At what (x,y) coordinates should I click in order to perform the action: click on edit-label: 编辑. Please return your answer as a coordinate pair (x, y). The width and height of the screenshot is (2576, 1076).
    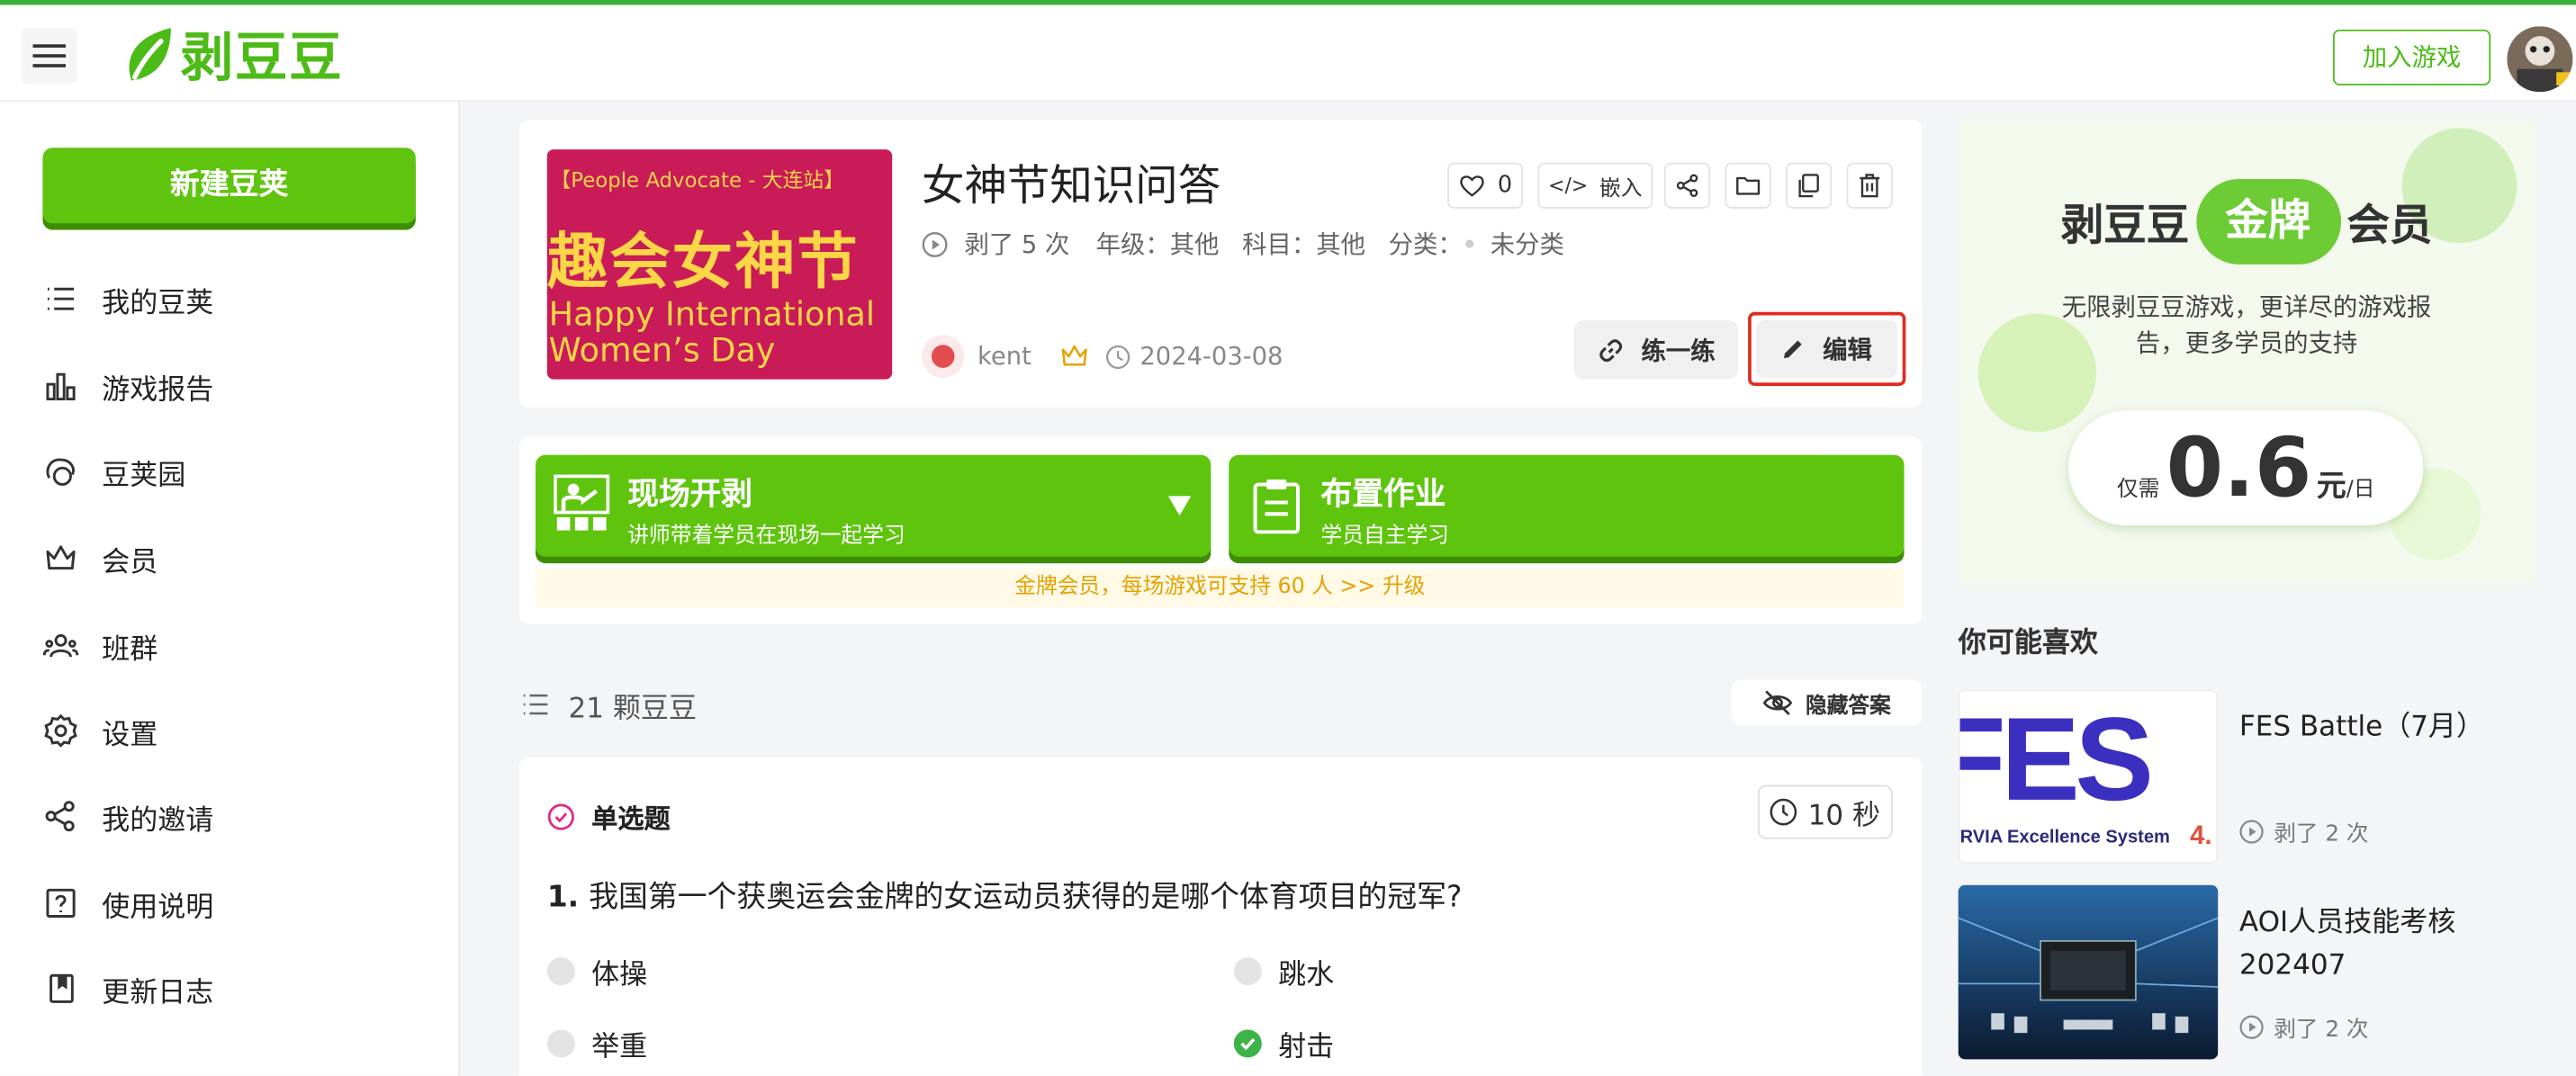
    Looking at the image, I should click on (1847, 350).